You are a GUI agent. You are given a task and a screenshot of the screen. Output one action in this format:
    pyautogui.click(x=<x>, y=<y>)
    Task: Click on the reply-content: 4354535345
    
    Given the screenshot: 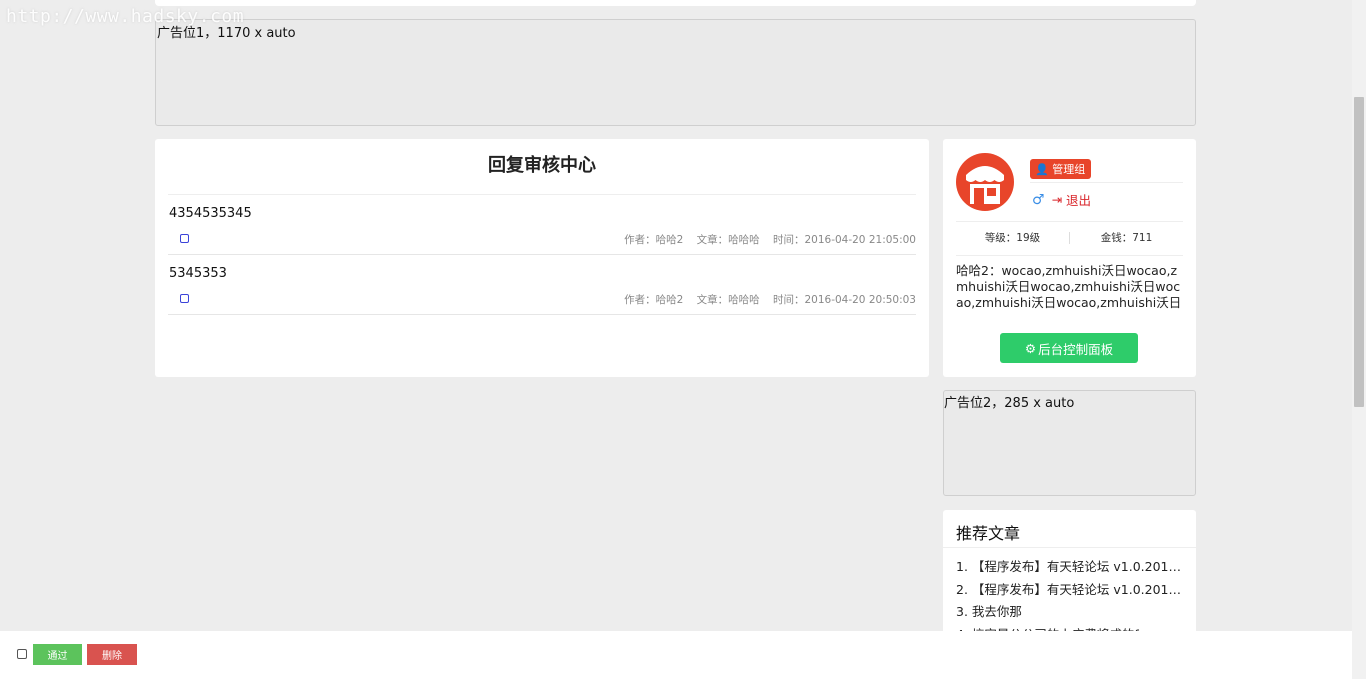 What is the action you would take?
    pyautogui.click(x=210, y=213)
    